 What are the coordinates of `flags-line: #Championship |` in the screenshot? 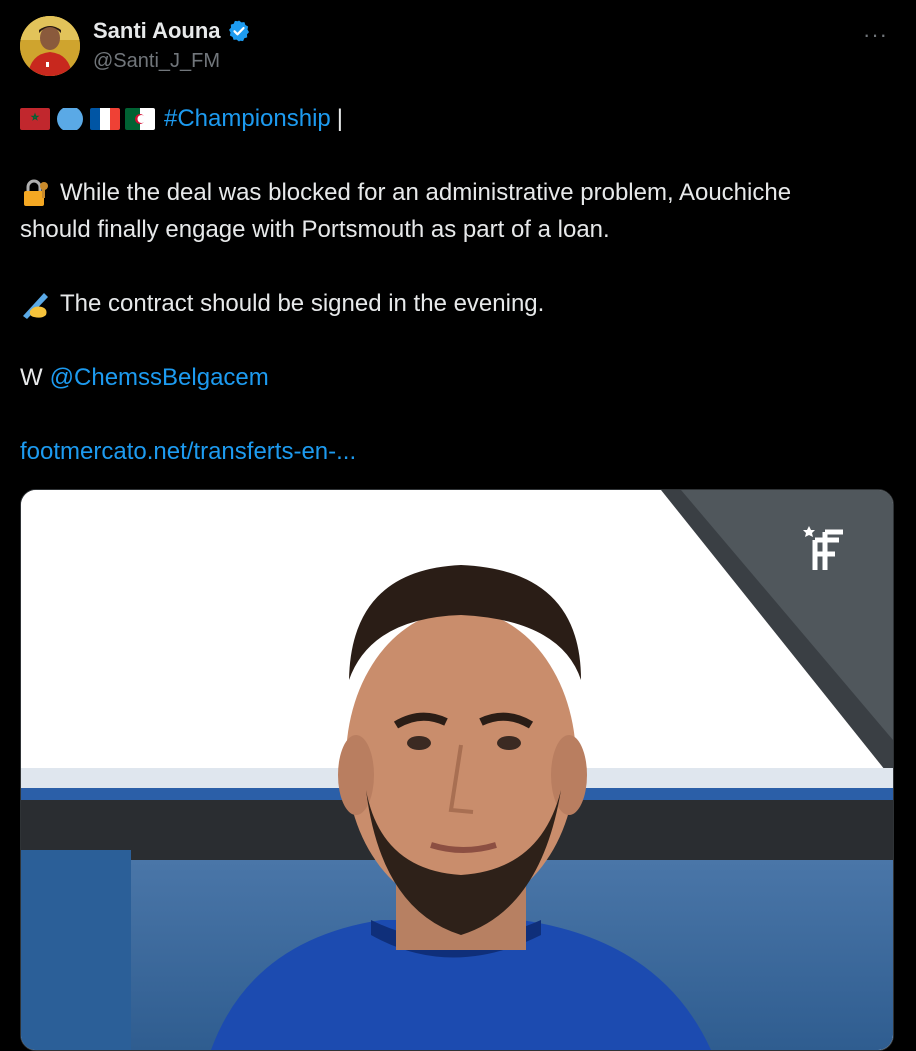 It's located at (460, 118).